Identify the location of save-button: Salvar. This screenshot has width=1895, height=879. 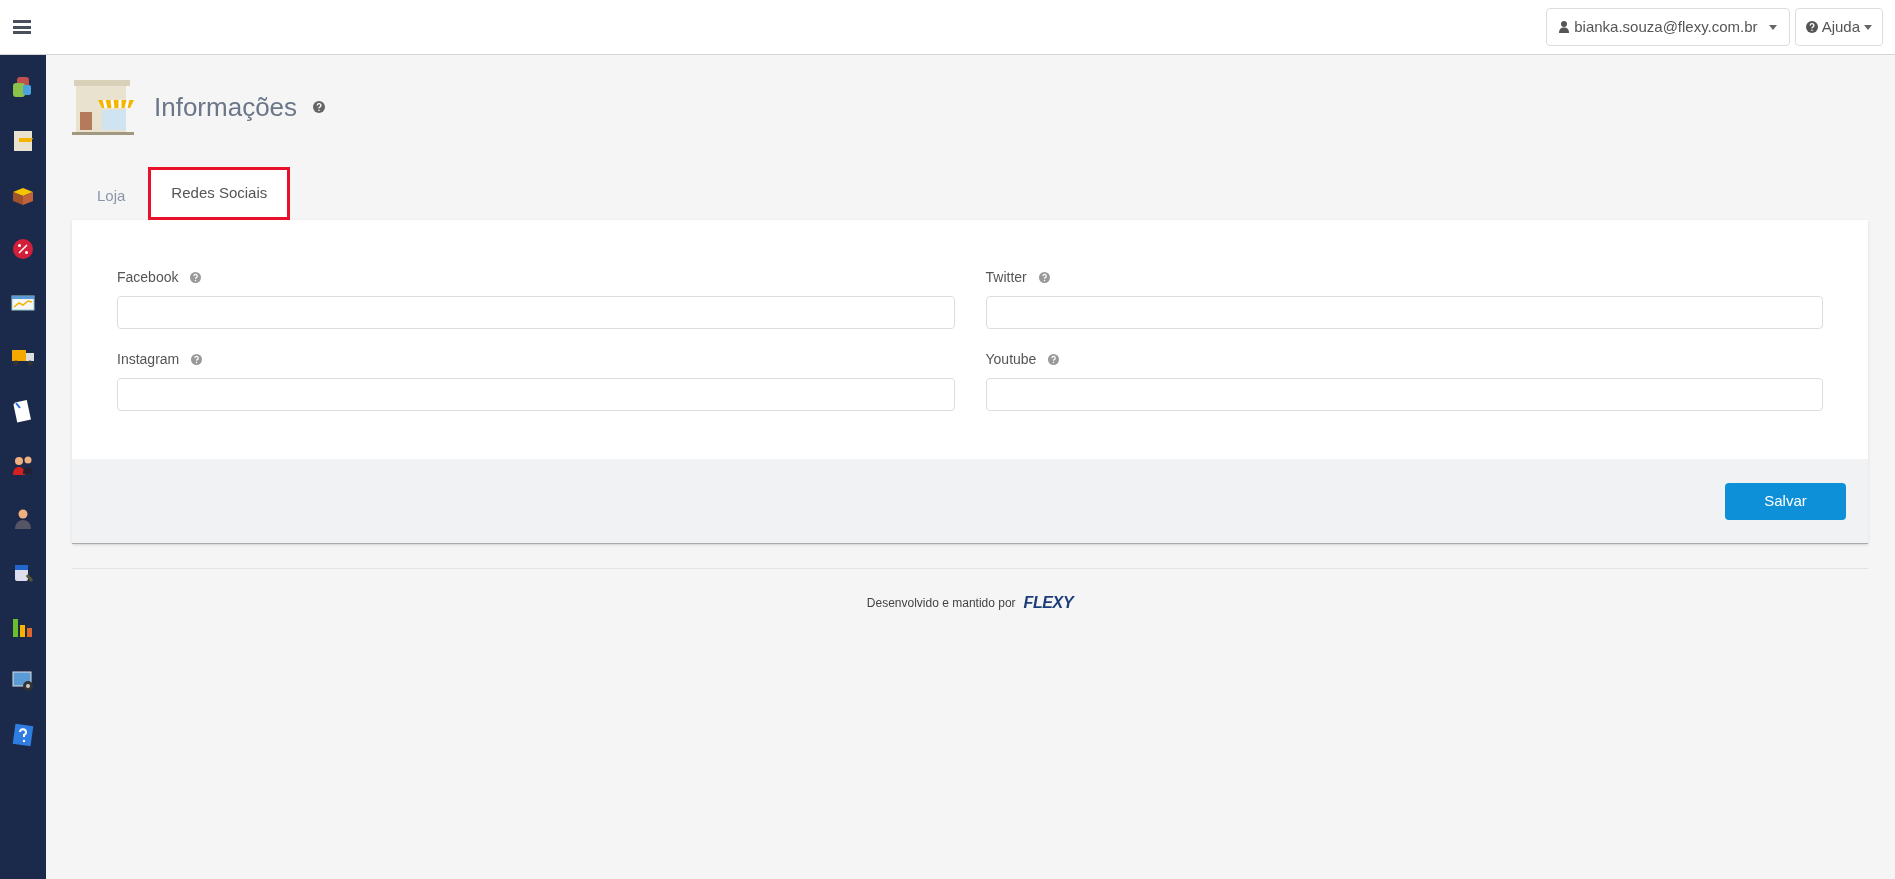
(1785, 501).